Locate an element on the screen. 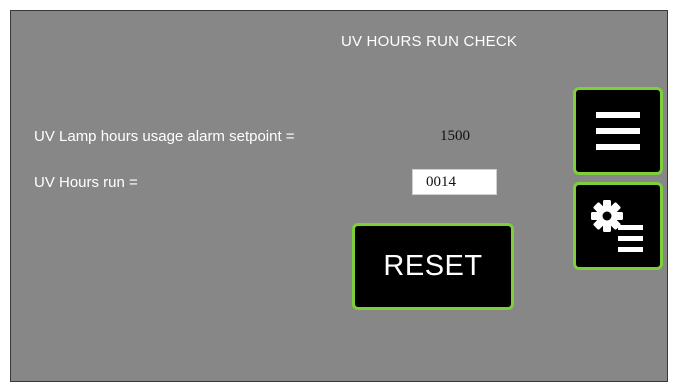  setpoint-label: UV Lamp hours usage alarm setpoint = is located at coordinates (164, 136).